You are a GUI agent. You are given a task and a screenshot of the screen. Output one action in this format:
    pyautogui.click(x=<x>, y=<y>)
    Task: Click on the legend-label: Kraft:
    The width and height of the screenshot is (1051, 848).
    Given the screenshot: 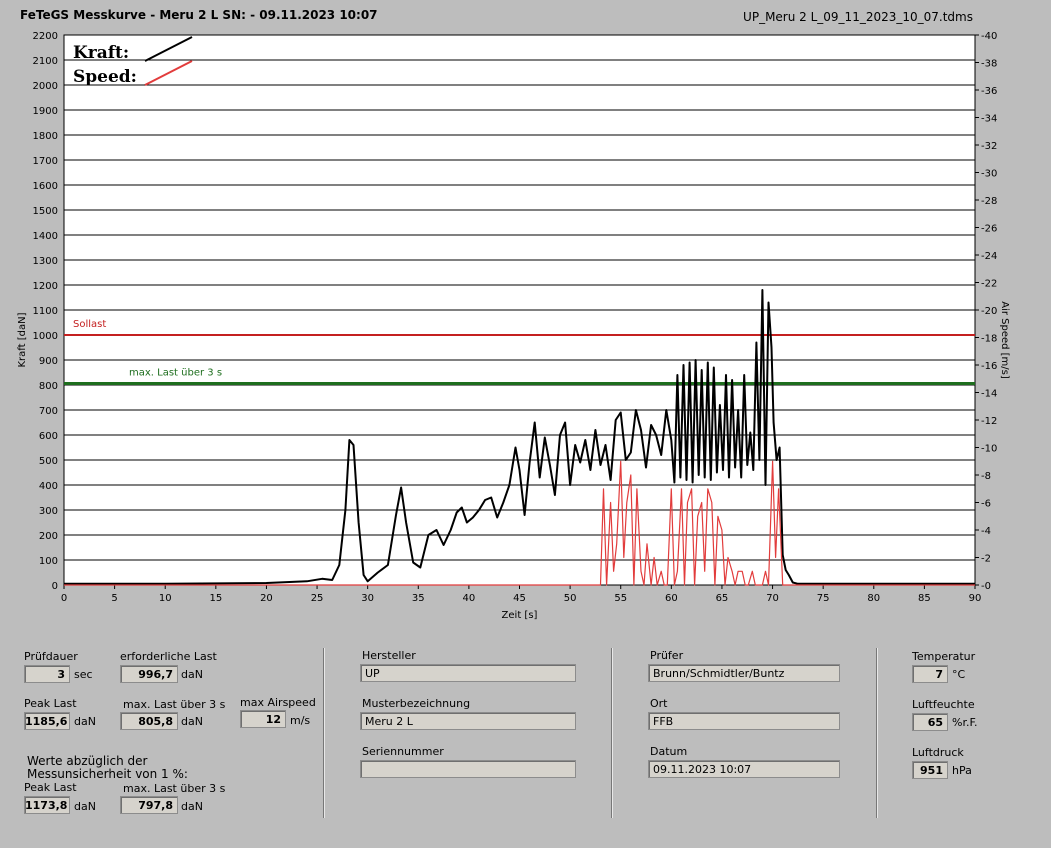 What is the action you would take?
    pyautogui.click(x=101, y=53)
    